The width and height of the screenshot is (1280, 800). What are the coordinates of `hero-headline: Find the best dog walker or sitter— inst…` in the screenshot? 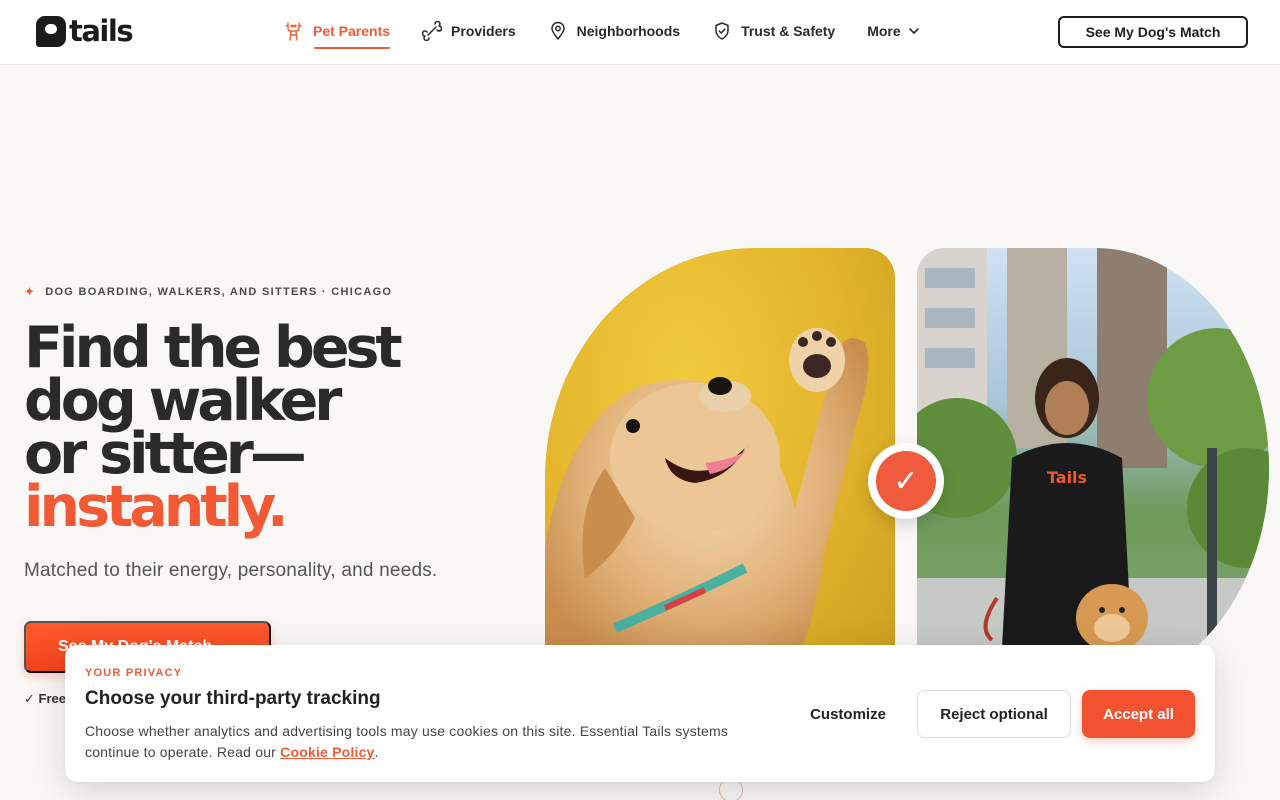 It's located at (213, 430).